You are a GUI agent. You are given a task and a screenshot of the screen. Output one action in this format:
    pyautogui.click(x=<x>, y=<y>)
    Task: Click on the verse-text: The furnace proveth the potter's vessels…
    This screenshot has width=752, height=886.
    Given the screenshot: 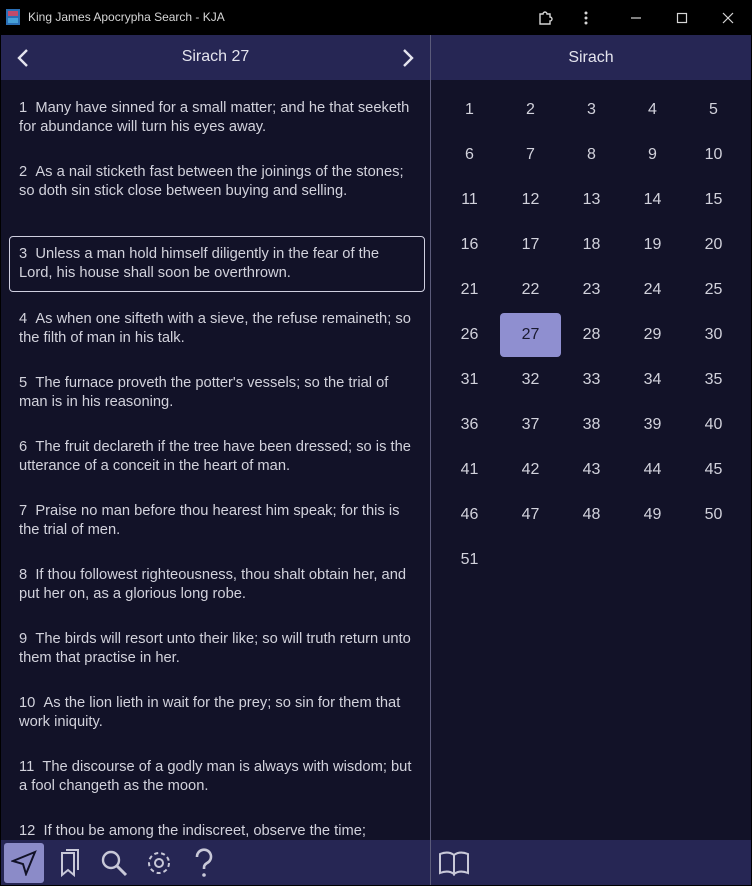 What is the action you would take?
    pyautogui.click(x=204, y=392)
    